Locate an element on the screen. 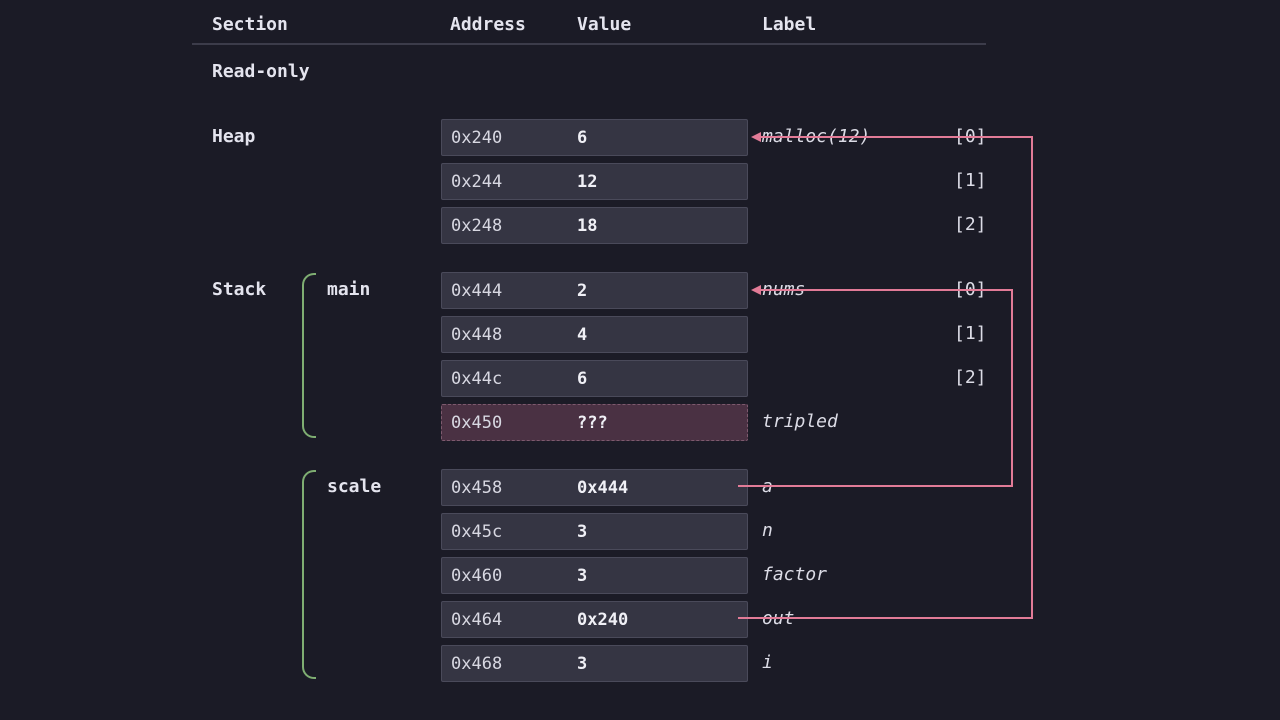 This screenshot has width=1280, height=720. cell-address: 0x248 is located at coordinates (477, 226).